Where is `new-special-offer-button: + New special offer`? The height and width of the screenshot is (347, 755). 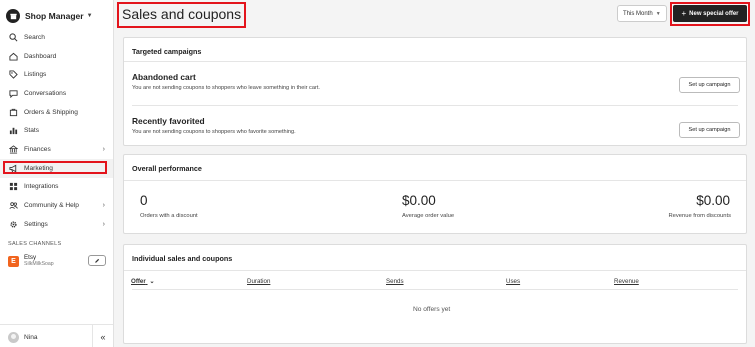 new-special-offer-button: + New special offer is located at coordinates (710, 13).